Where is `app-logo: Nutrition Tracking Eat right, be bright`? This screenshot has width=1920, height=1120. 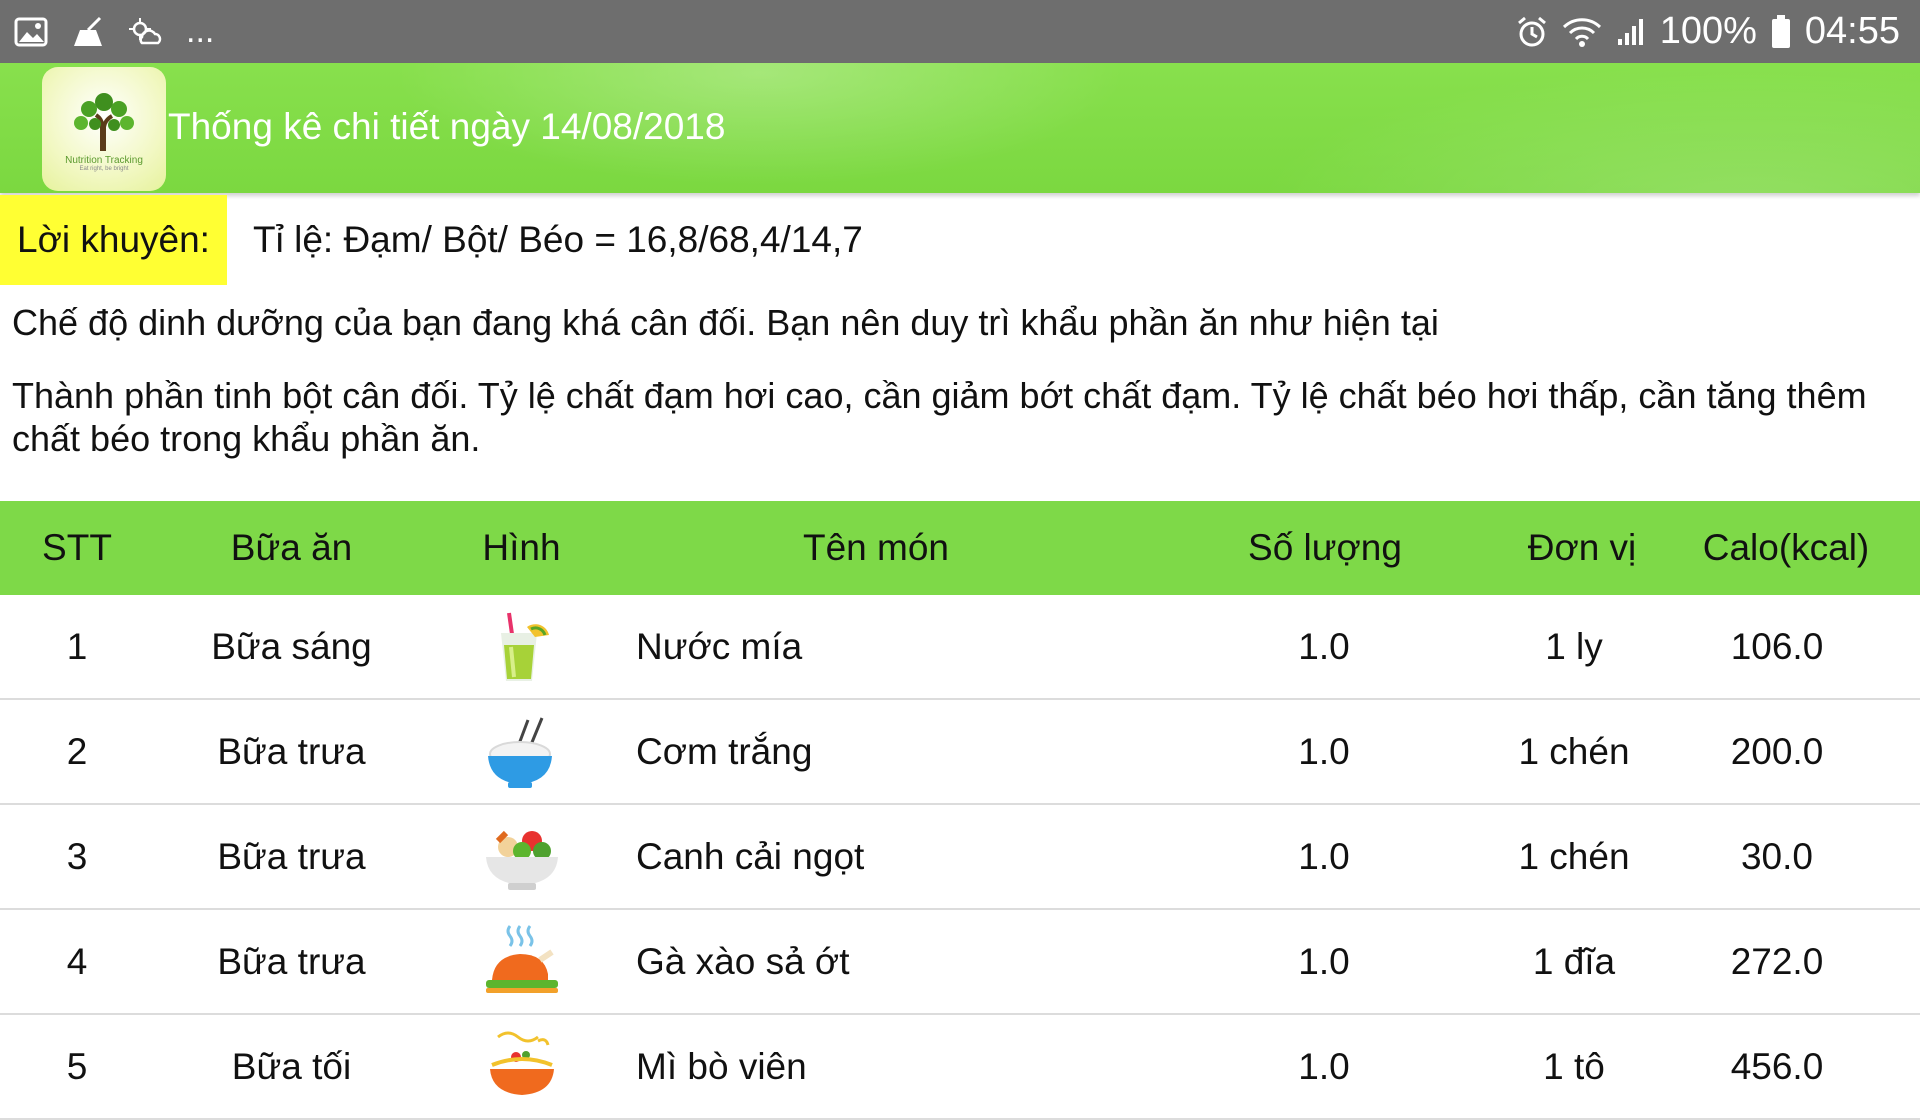
app-logo: Nutrition Tracking Eat right, be bright is located at coordinates (104, 129).